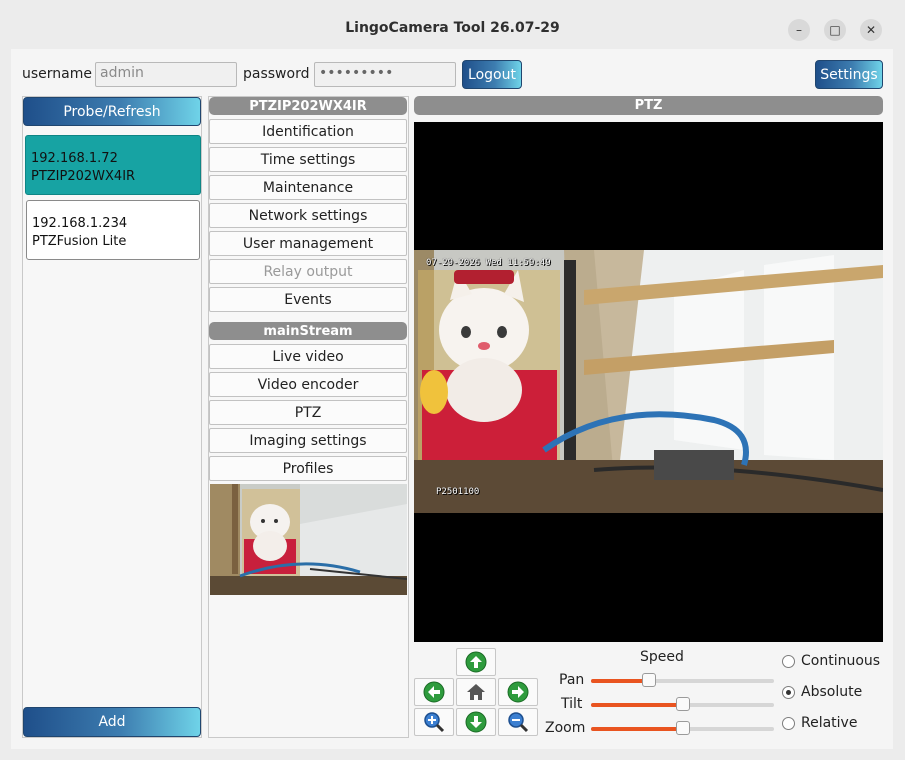  I want to click on stream-thumbnail, so click(308, 539).